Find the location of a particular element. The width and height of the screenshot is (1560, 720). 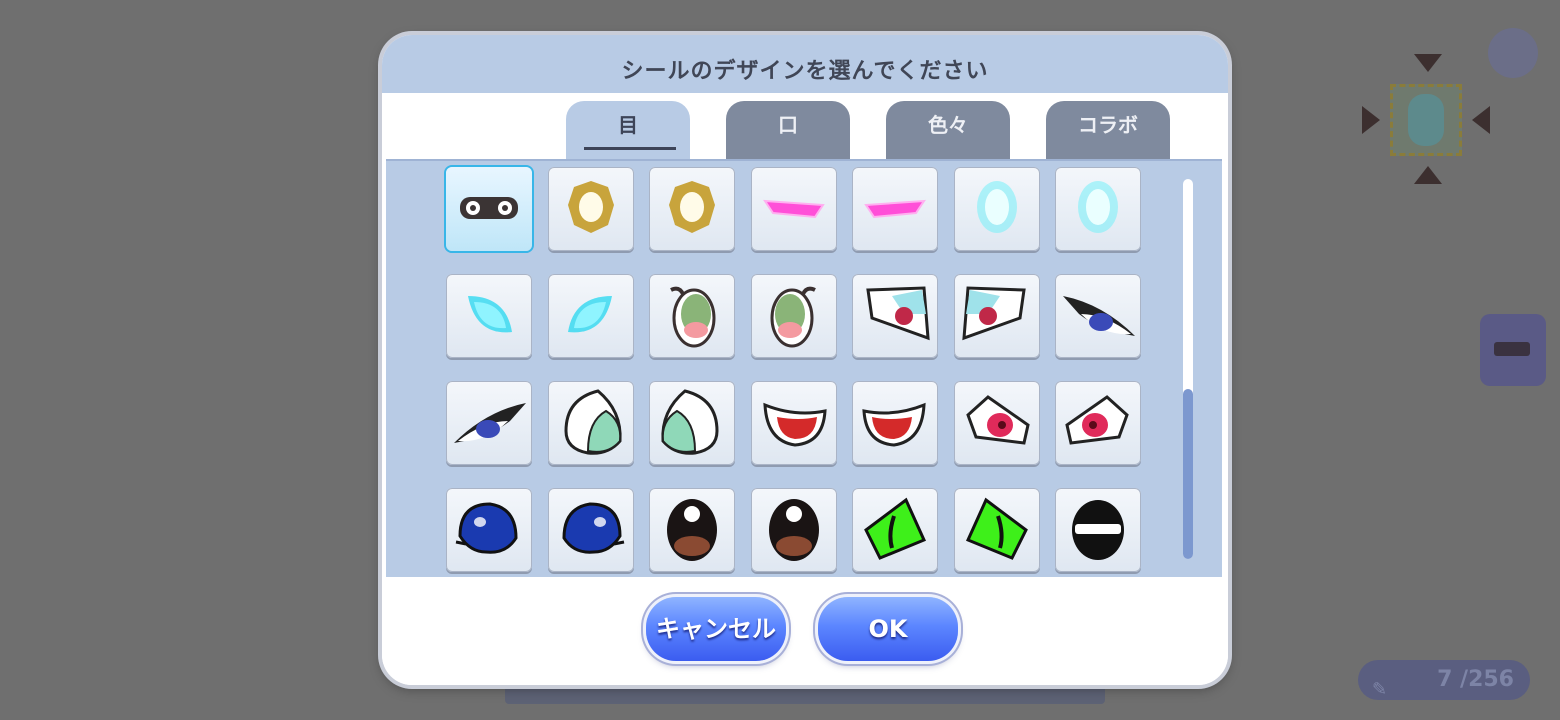

sticker-option-red-fierce-eye-left is located at coordinates (996, 423).